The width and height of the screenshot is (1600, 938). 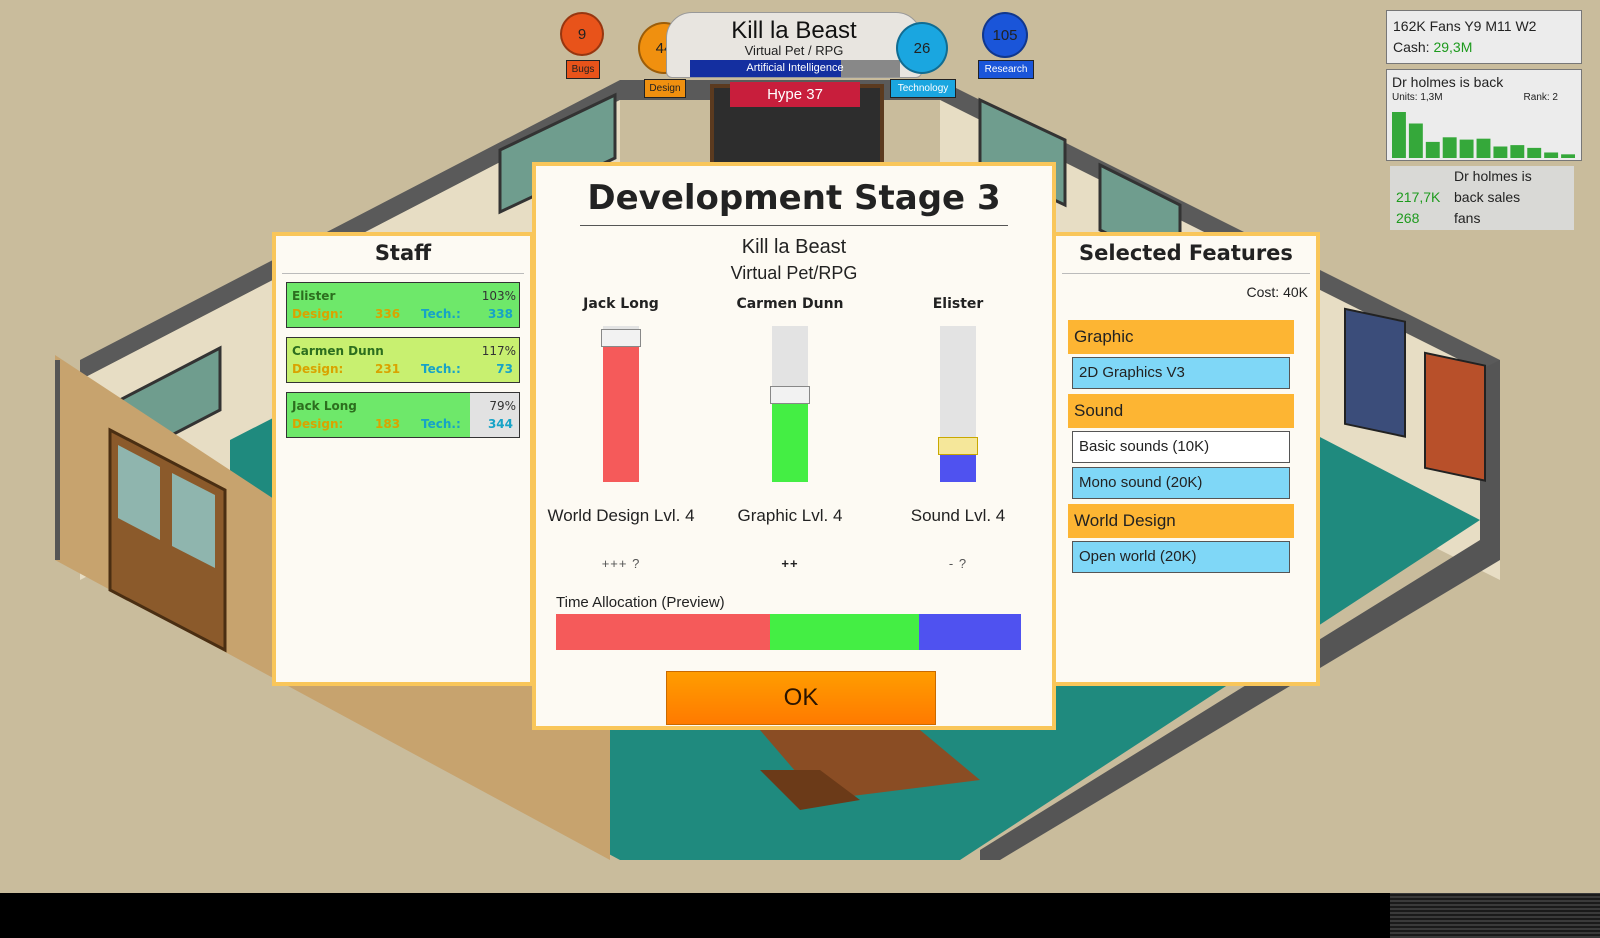 What do you see at coordinates (1181, 483) in the screenshot?
I see `feature-item: Mono sound (20K)` at bounding box center [1181, 483].